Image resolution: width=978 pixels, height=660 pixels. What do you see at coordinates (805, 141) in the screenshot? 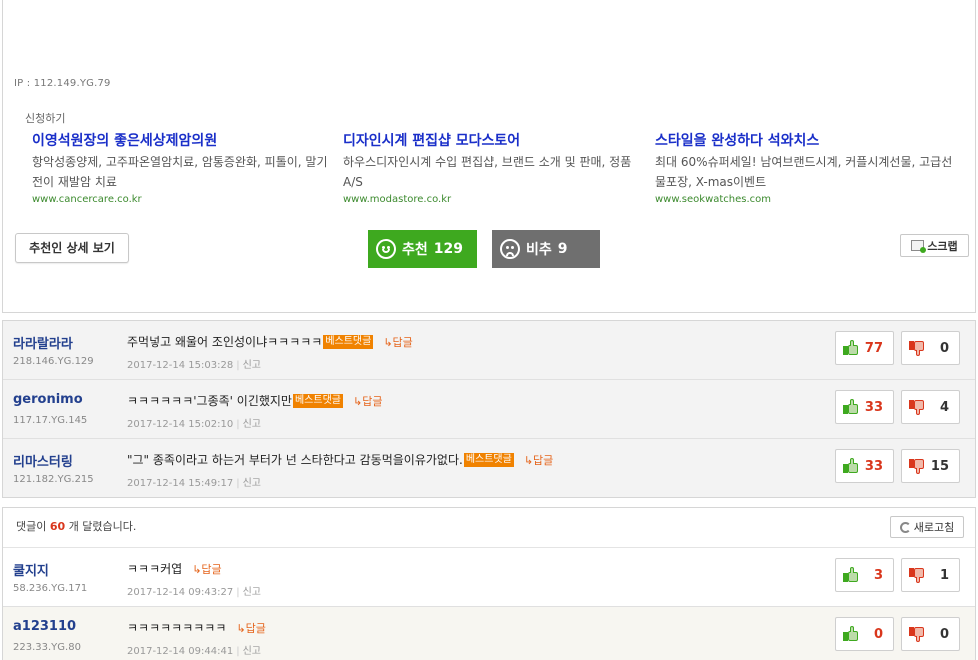
I see `ad-title: 스타일을 완성하다 석와치스` at bounding box center [805, 141].